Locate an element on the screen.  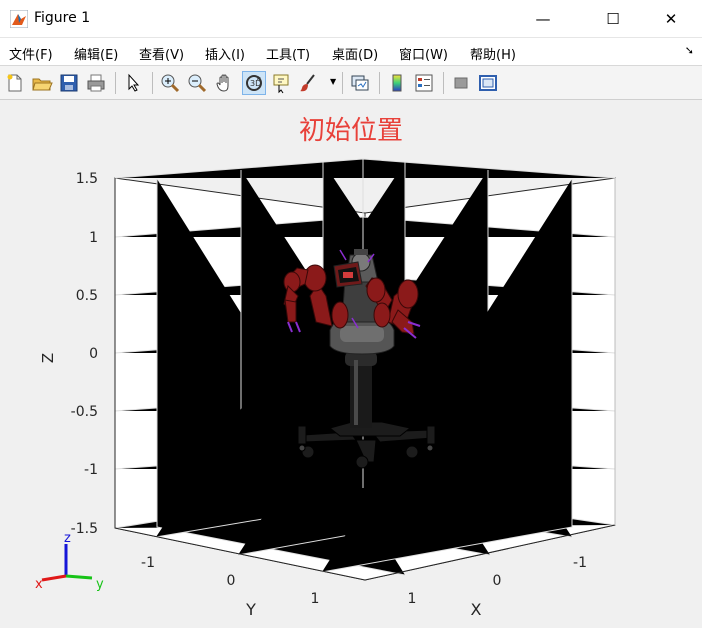
maximize-button: ☐ is located at coordinates (613, 19).